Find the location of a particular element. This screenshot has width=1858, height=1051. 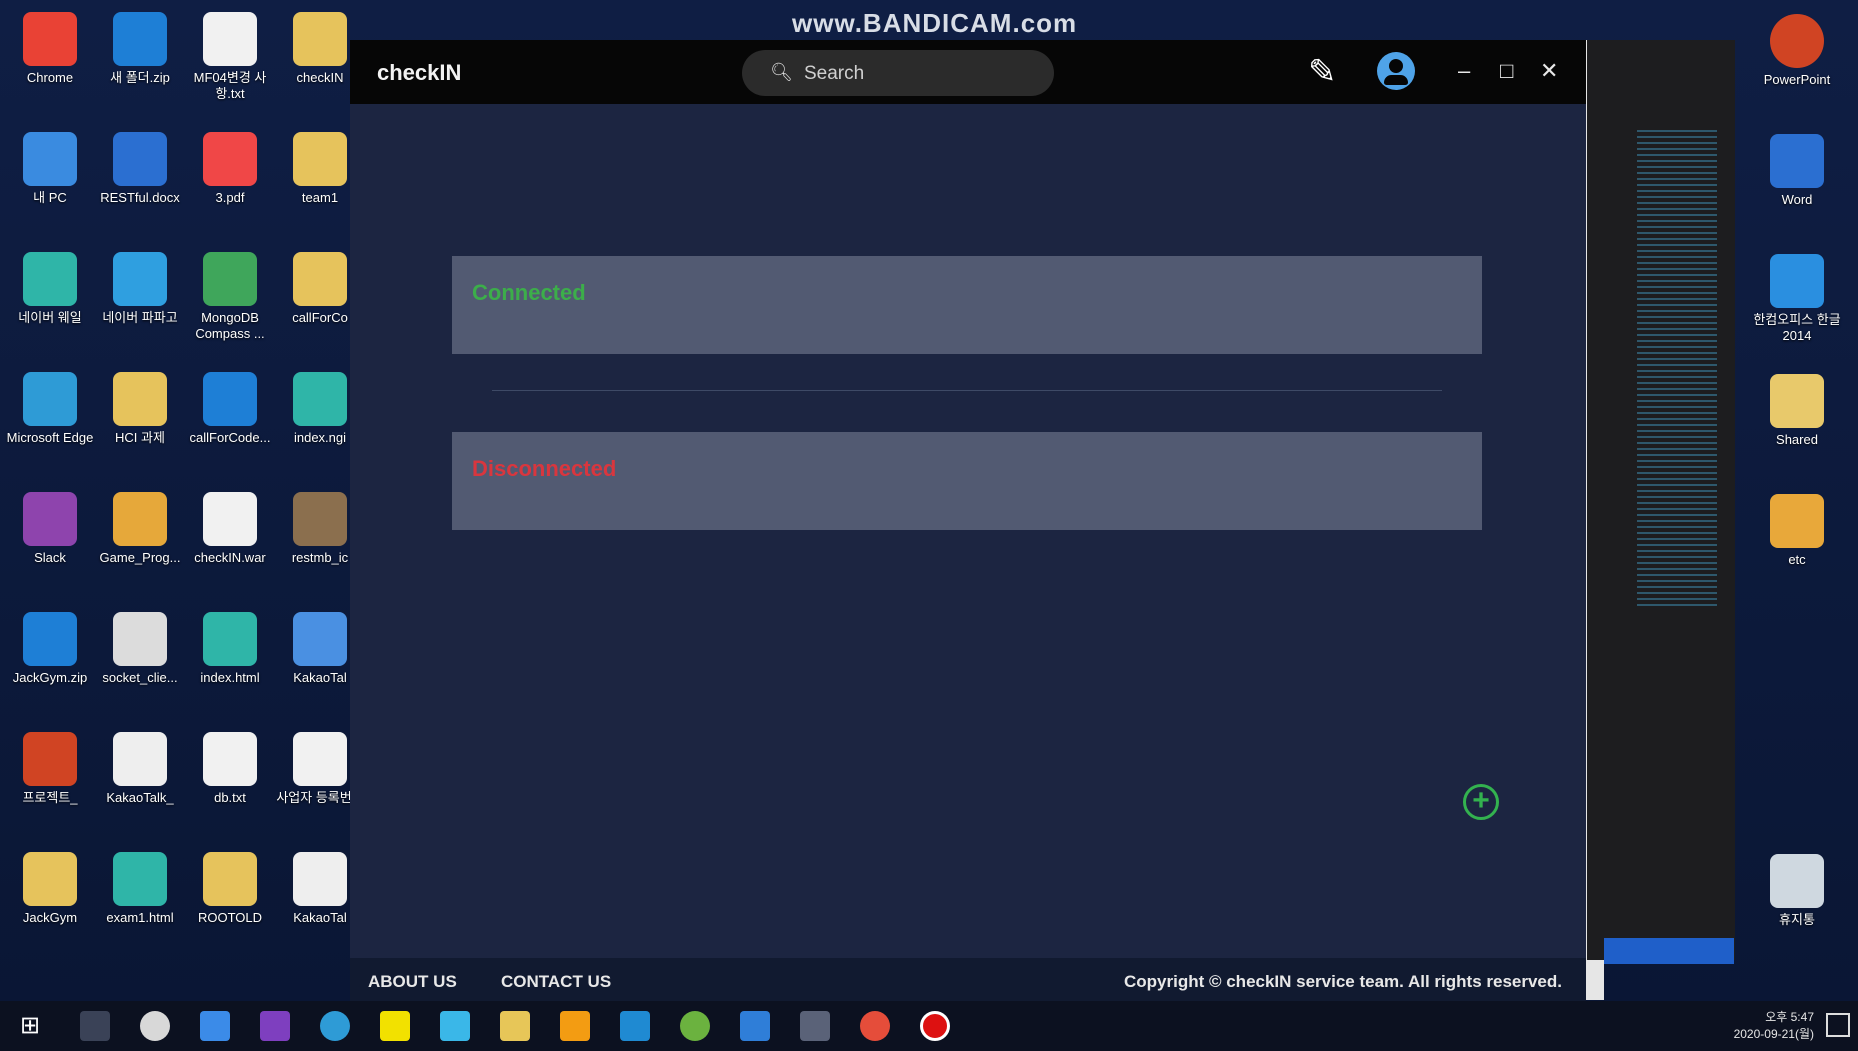

word-icon is located at coordinates (1797, 161).